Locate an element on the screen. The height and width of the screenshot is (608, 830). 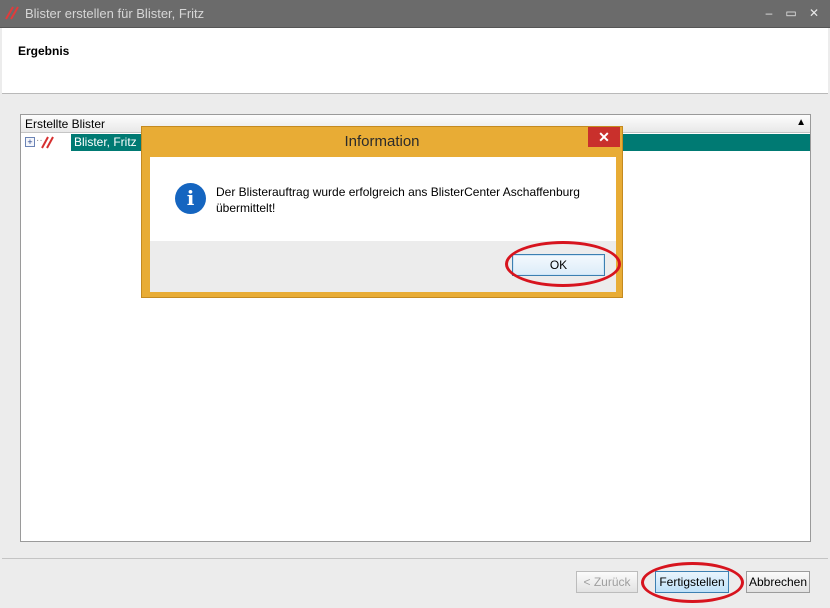
expand-icon: + is located at coordinates (30, 142).